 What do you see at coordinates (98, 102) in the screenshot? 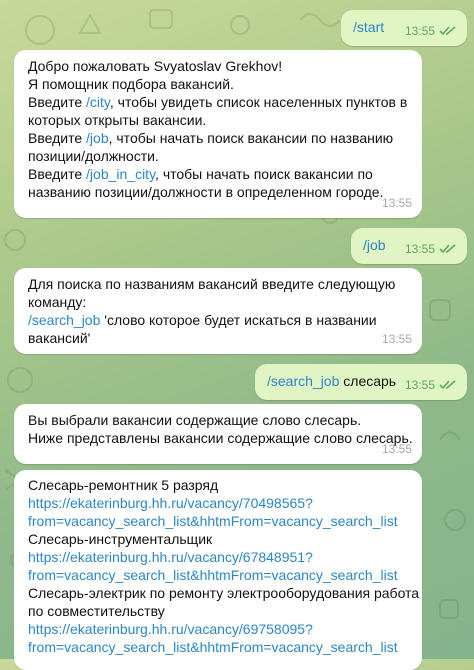
I see `city-command-link: /city` at bounding box center [98, 102].